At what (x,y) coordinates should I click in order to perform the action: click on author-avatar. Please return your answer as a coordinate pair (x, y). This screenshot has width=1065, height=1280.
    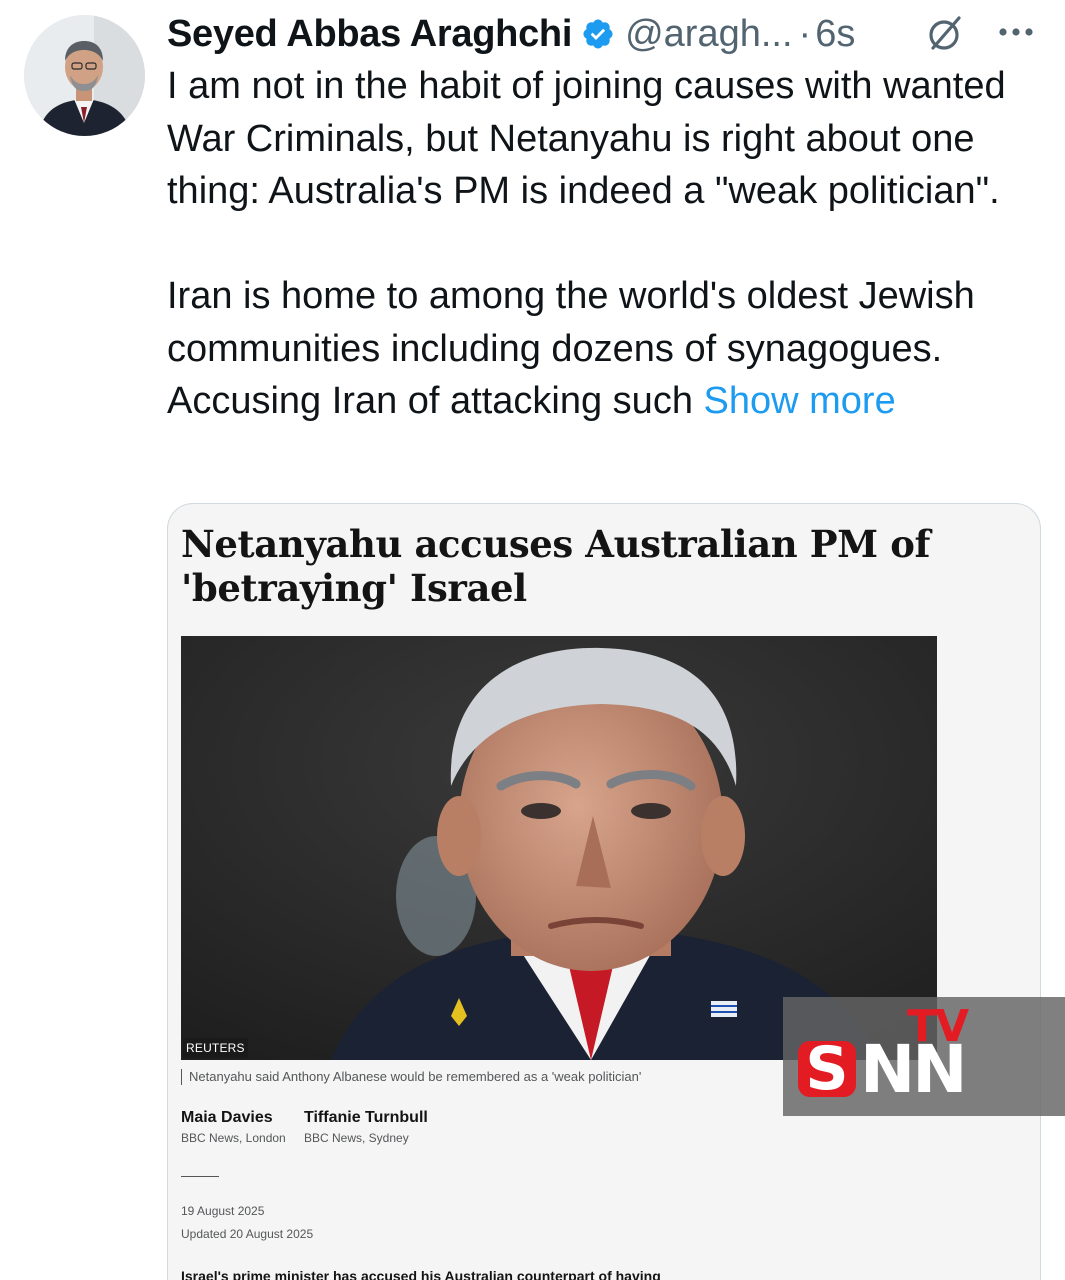
    Looking at the image, I should click on (84, 75).